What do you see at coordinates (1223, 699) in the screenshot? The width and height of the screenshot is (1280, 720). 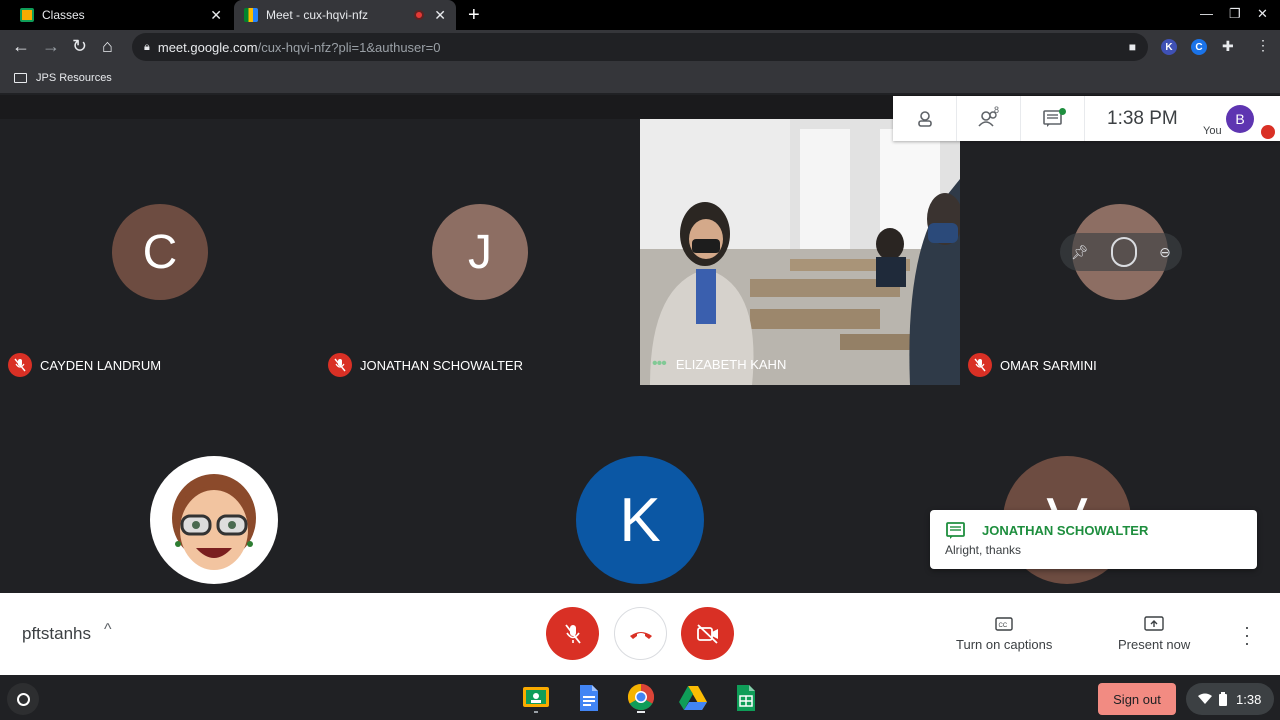 I see `battery-icon` at bounding box center [1223, 699].